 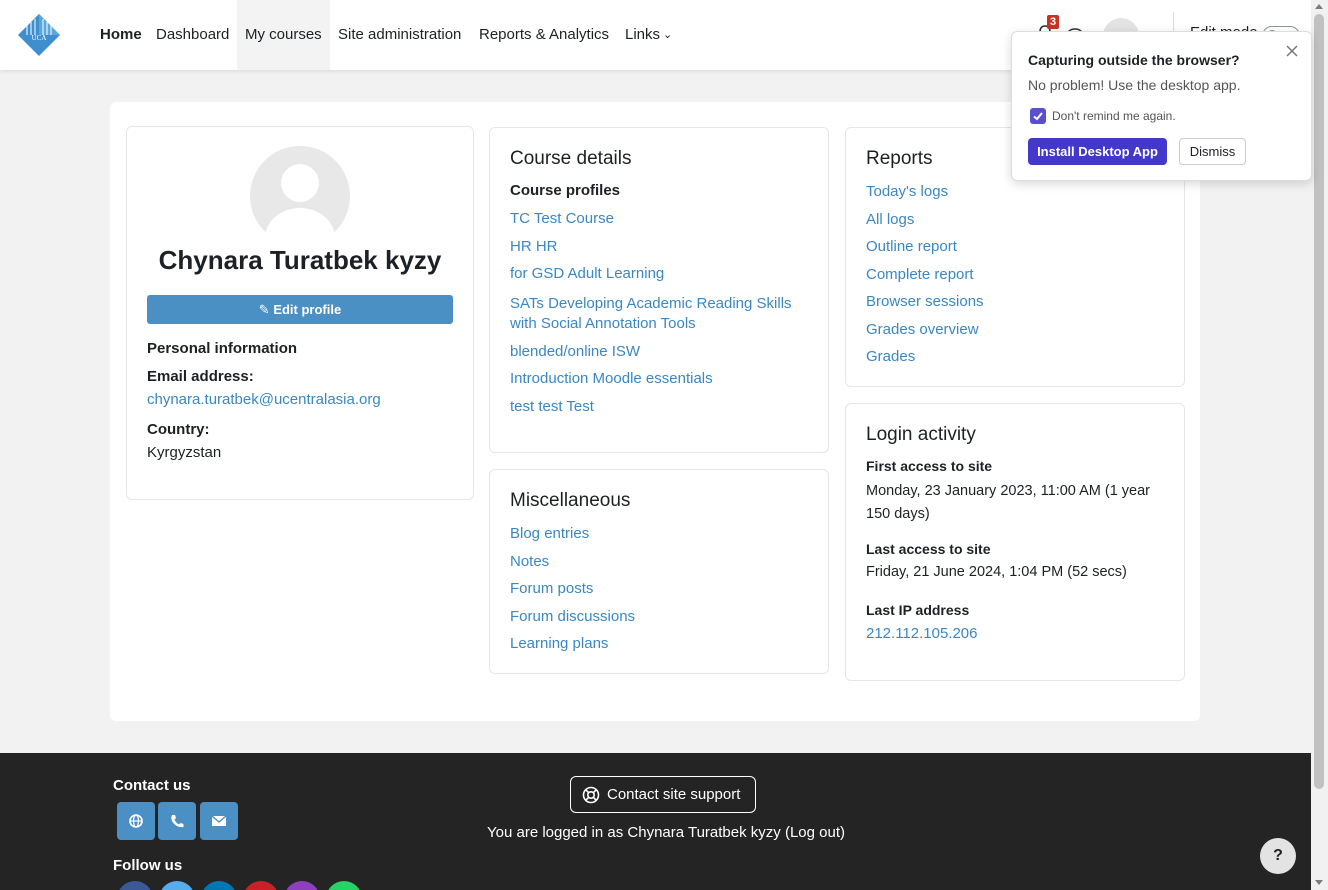 I want to click on nav-home: Home, so click(x=121, y=35).